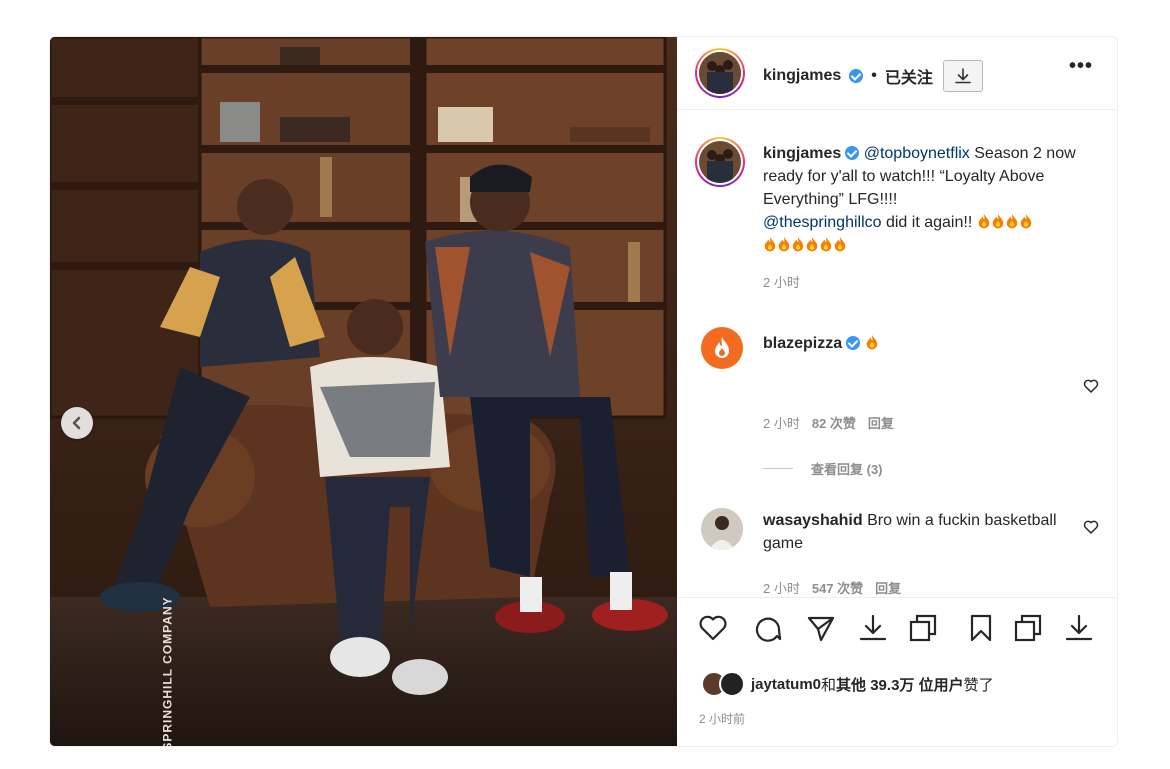  I want to click on mention-topboynetflix: @topboynetflix, so click(917, 153).